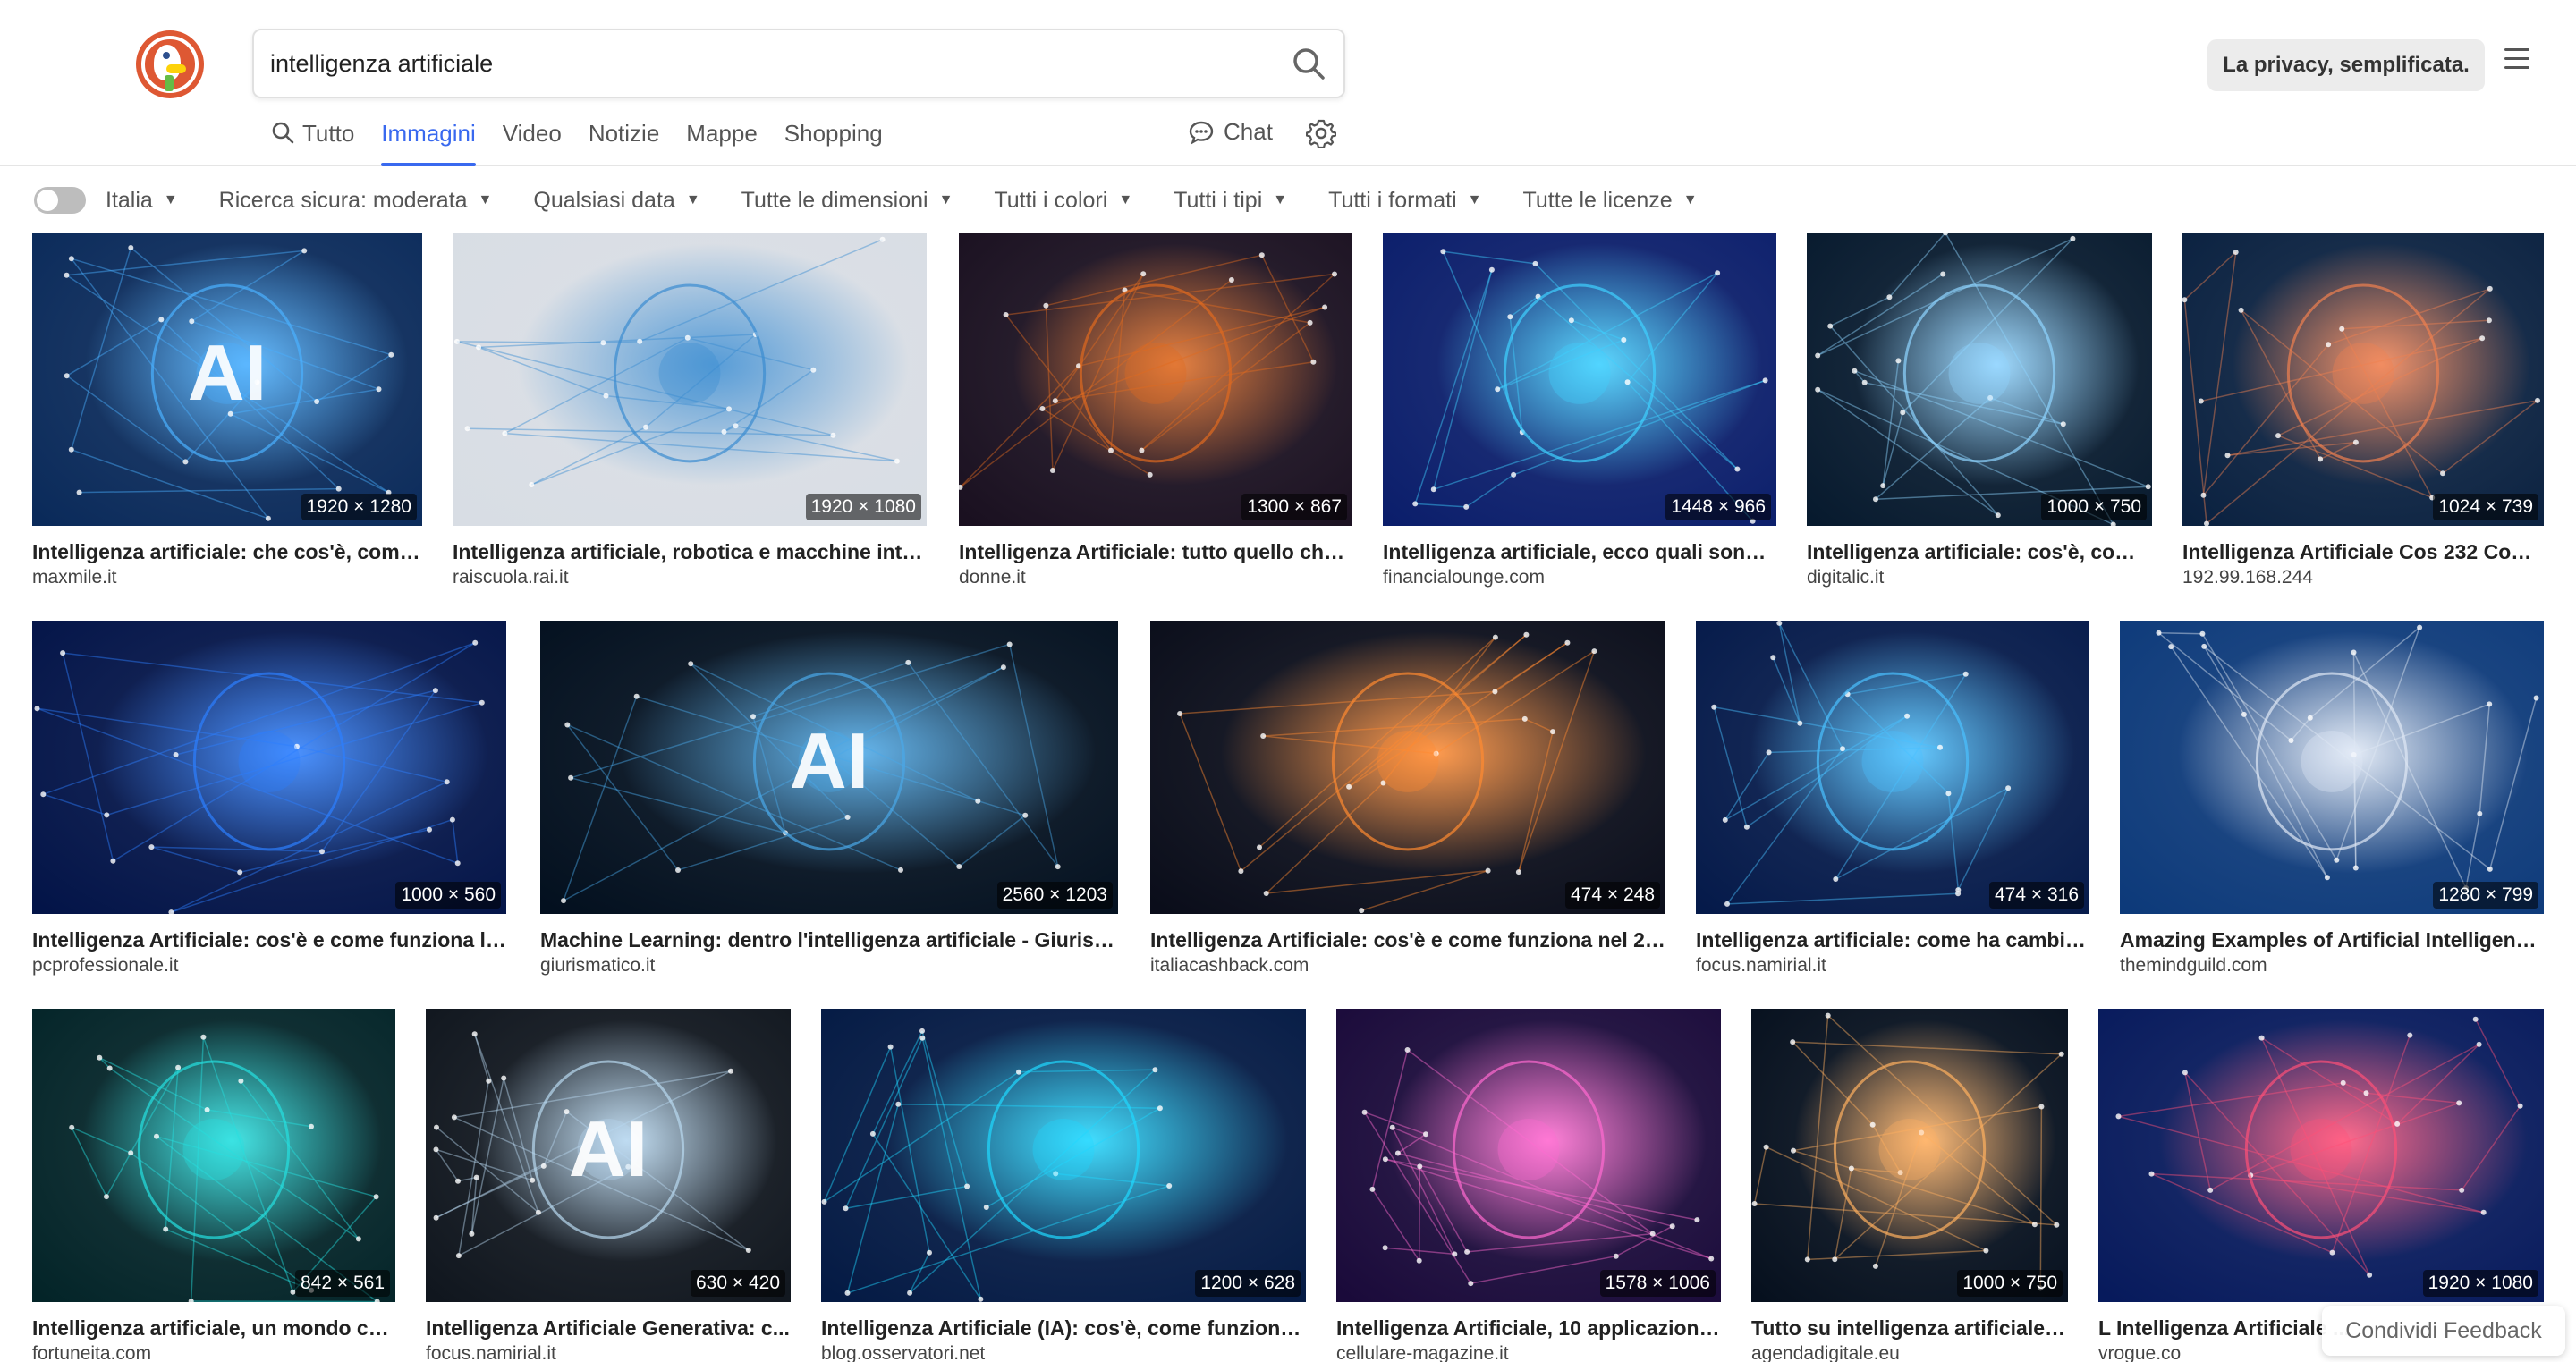 This screenshot has height=1362, width=2576. Describe the element at coordinates (312, 140) in the screenshot. I see `tab-tutto: Tutto` at that location.